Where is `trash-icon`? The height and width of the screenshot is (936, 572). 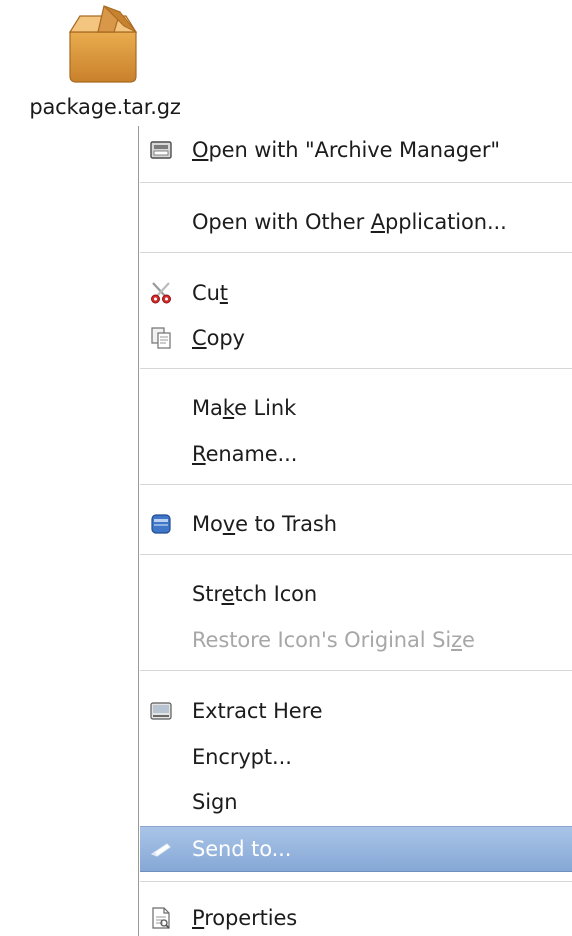
trash-icon is located at coordinates (161, 524).